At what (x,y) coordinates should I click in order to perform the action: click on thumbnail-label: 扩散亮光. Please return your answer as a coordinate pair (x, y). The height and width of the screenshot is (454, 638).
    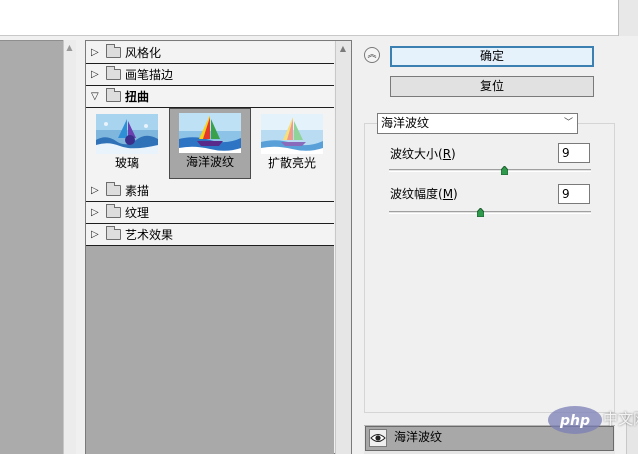
    Looking at the image, I should click on (291, 163).